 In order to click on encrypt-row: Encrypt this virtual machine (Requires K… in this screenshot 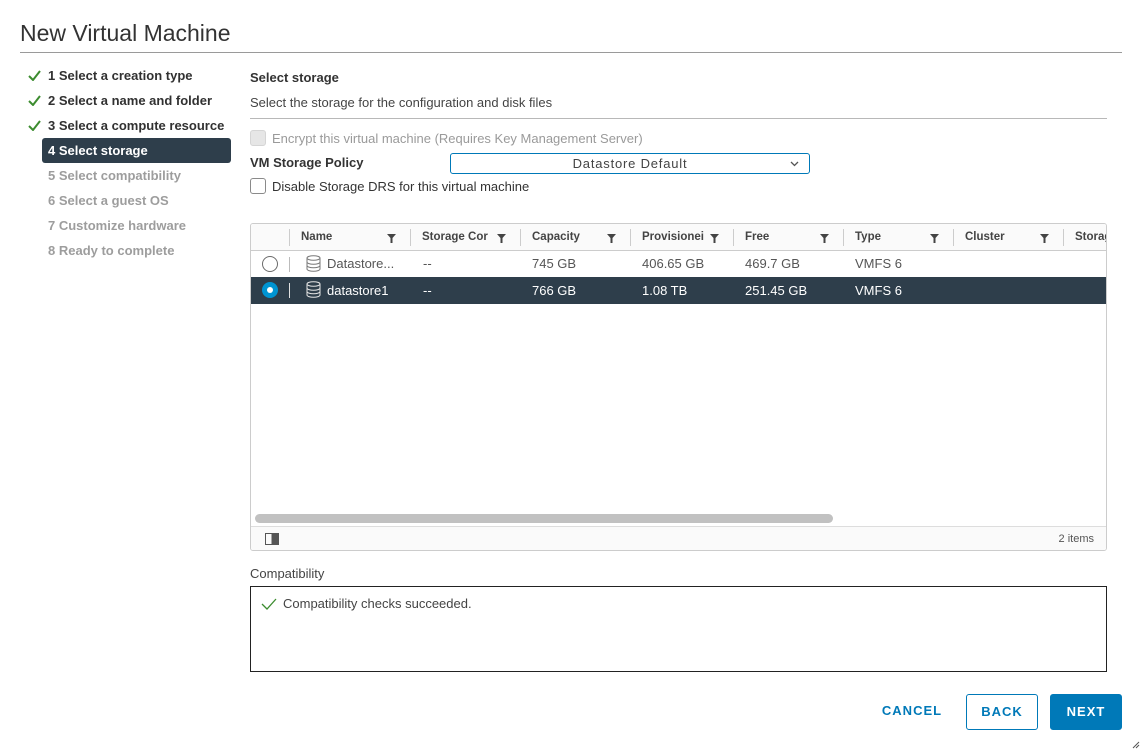, I will do `click(446, 138)`.